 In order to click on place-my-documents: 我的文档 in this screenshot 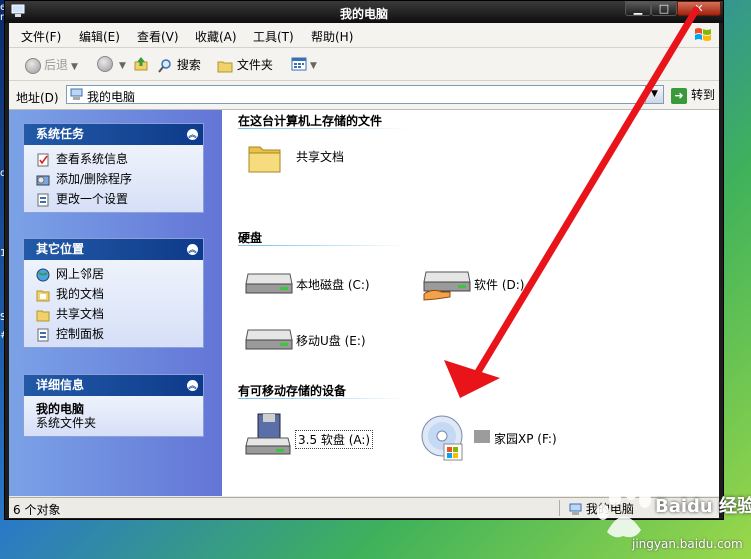, I will do `click(113, 294)`.